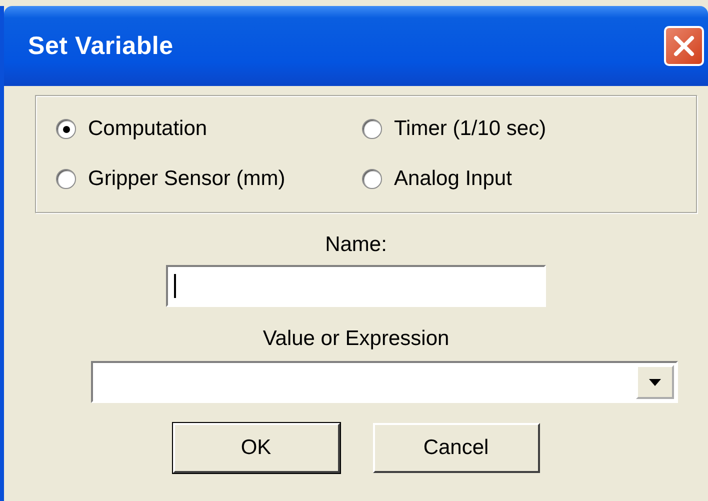 This screenshot has height=501, width=708. What do you see at coordinates (384, 382) in the screenshot?
I see `expression-combobox` at bounding box center [384, 382].